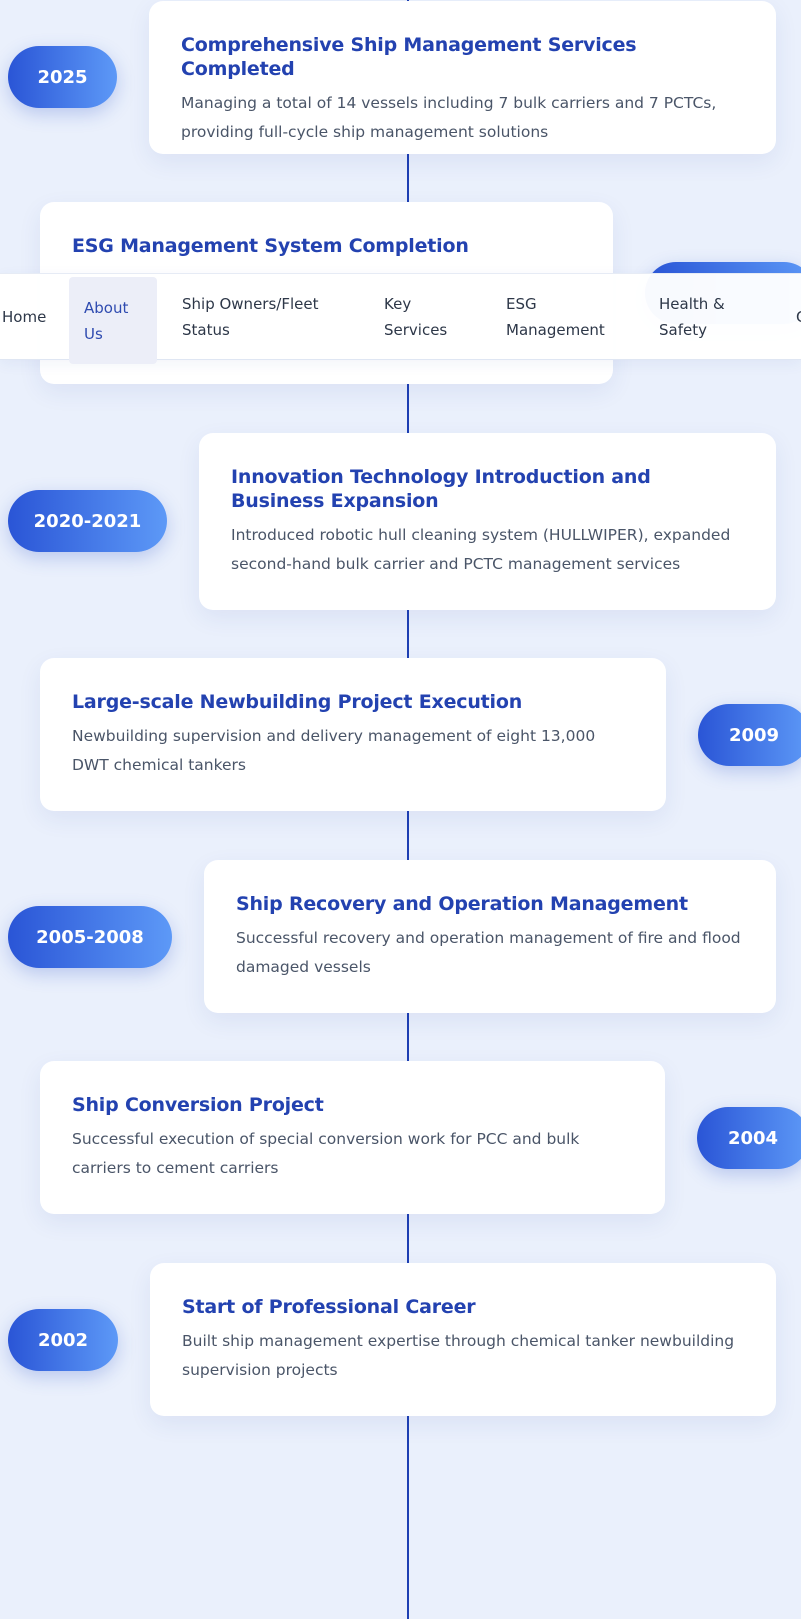 Image resolution: width=801 pixels, height=1619 pixels. What do you see at coordinates (749, 1138) in the screenshot?
I see `timeline-year-badge: 2004` at bounding box center [749, 1138].